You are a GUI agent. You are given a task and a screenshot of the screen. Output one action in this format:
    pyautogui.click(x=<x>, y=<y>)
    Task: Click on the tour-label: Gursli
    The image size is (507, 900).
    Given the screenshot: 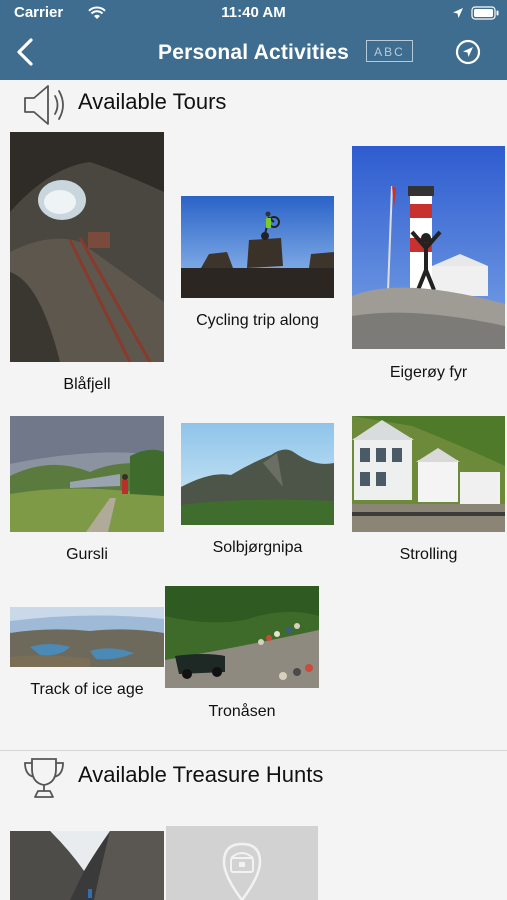 What is the action you would take?
    pyautogui.click(x=87, y=554)
    